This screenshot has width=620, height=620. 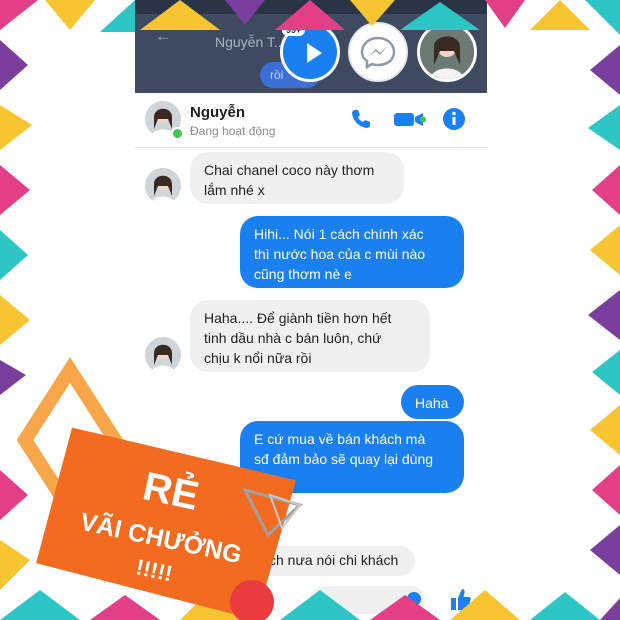 I want to click on messenger-chat-head, so click(x=378, y=52).